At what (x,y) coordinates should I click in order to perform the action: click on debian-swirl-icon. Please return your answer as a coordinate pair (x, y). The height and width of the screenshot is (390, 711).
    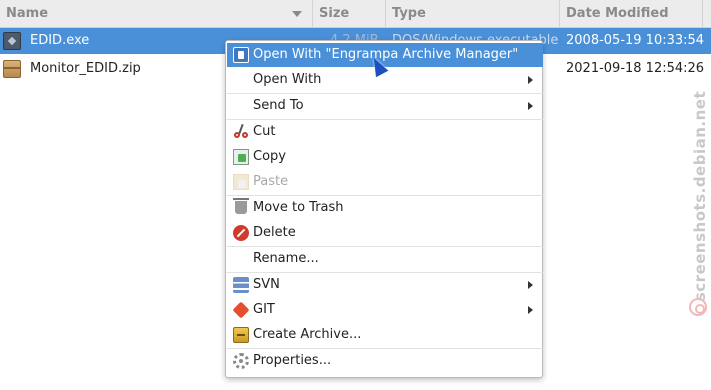
    Looking at the image, I should click on (698, 307).